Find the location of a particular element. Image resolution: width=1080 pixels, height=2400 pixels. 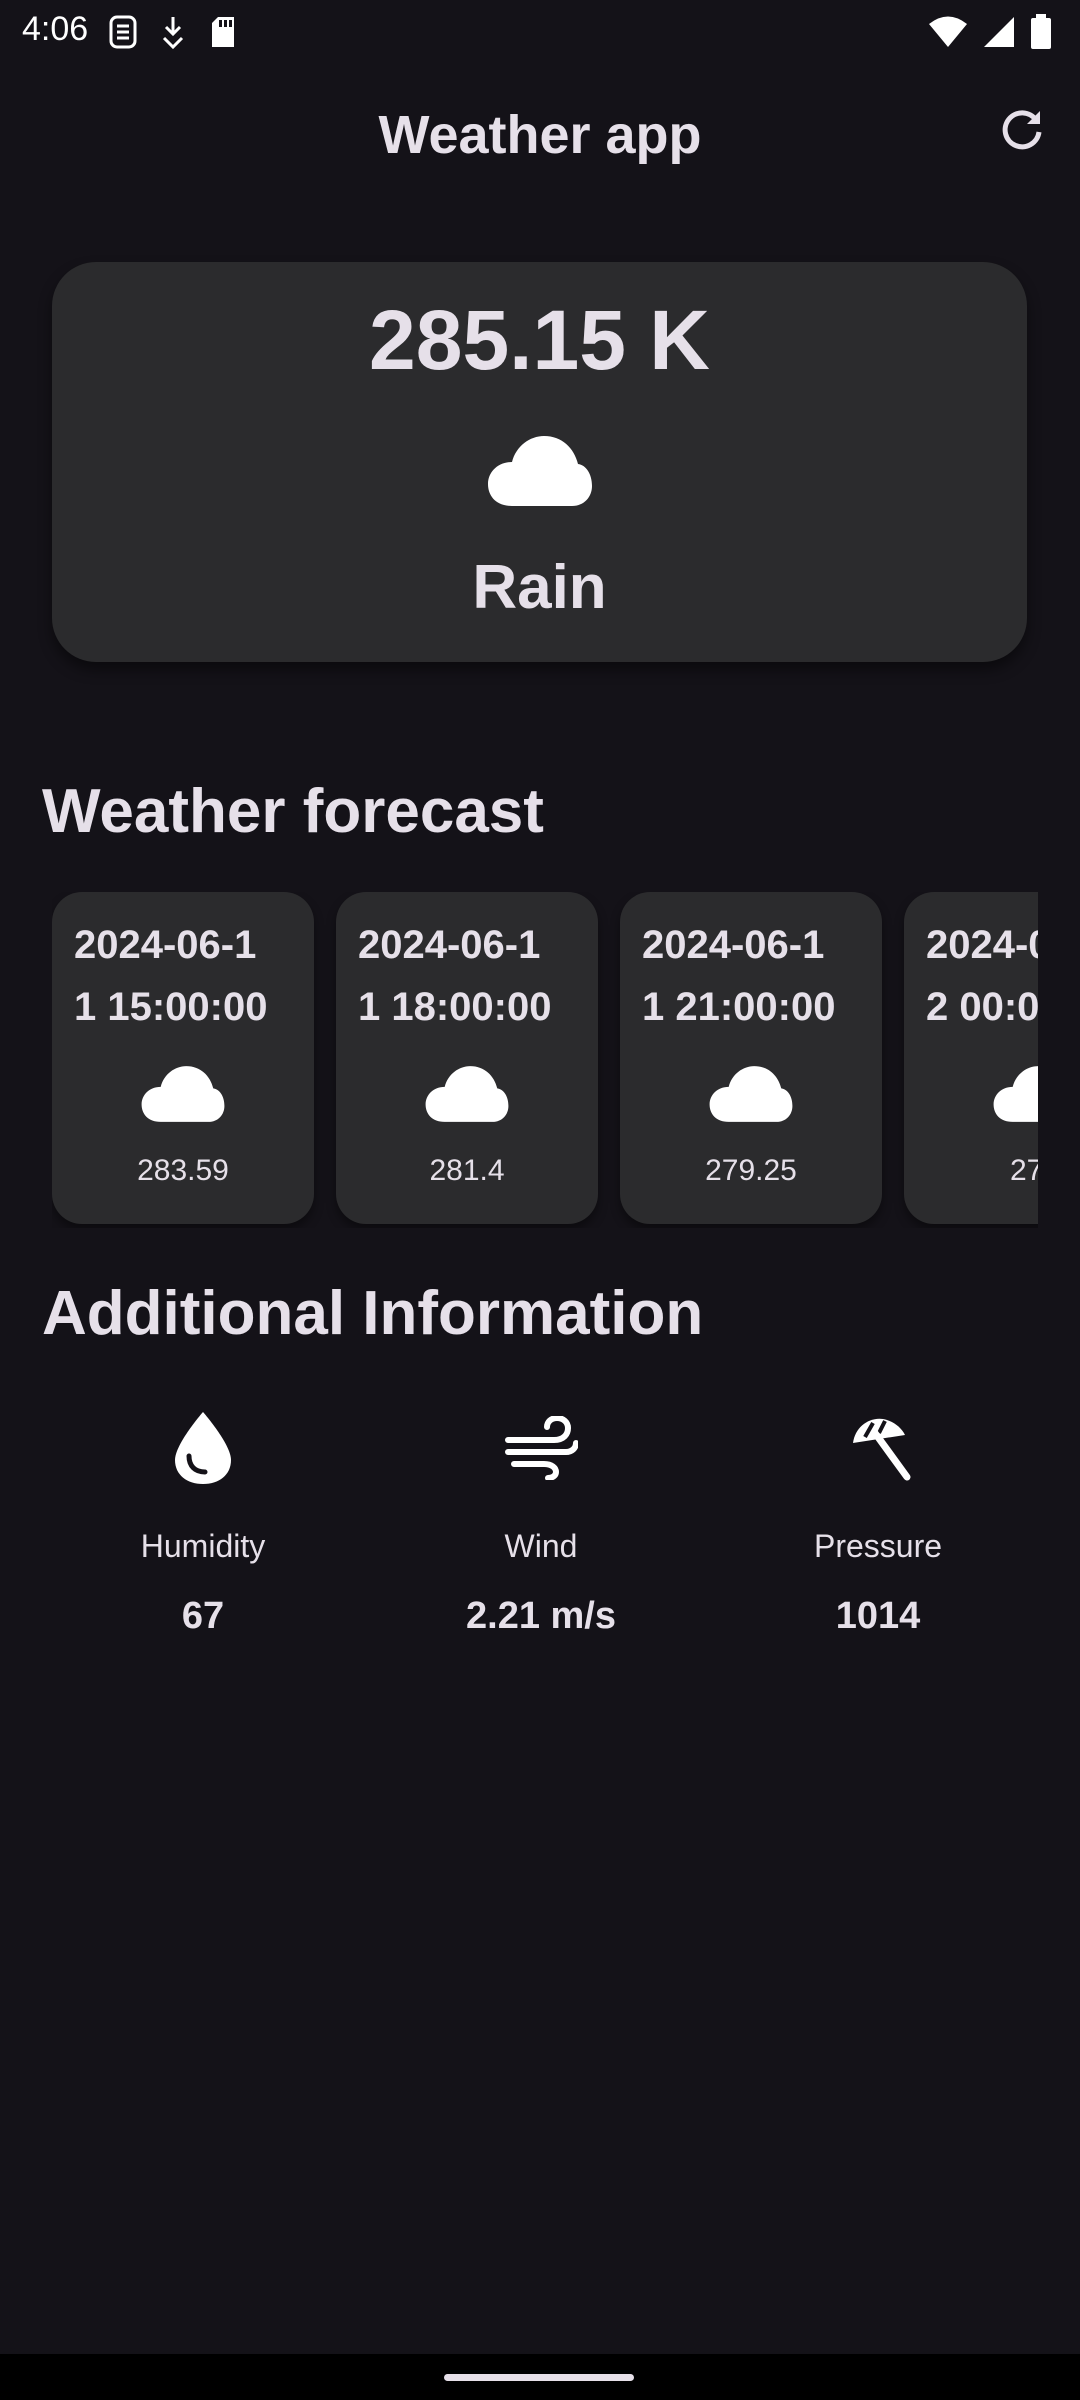

forecast-time-line2: 1 15:00:00 is located at coordinates (171, 1007).